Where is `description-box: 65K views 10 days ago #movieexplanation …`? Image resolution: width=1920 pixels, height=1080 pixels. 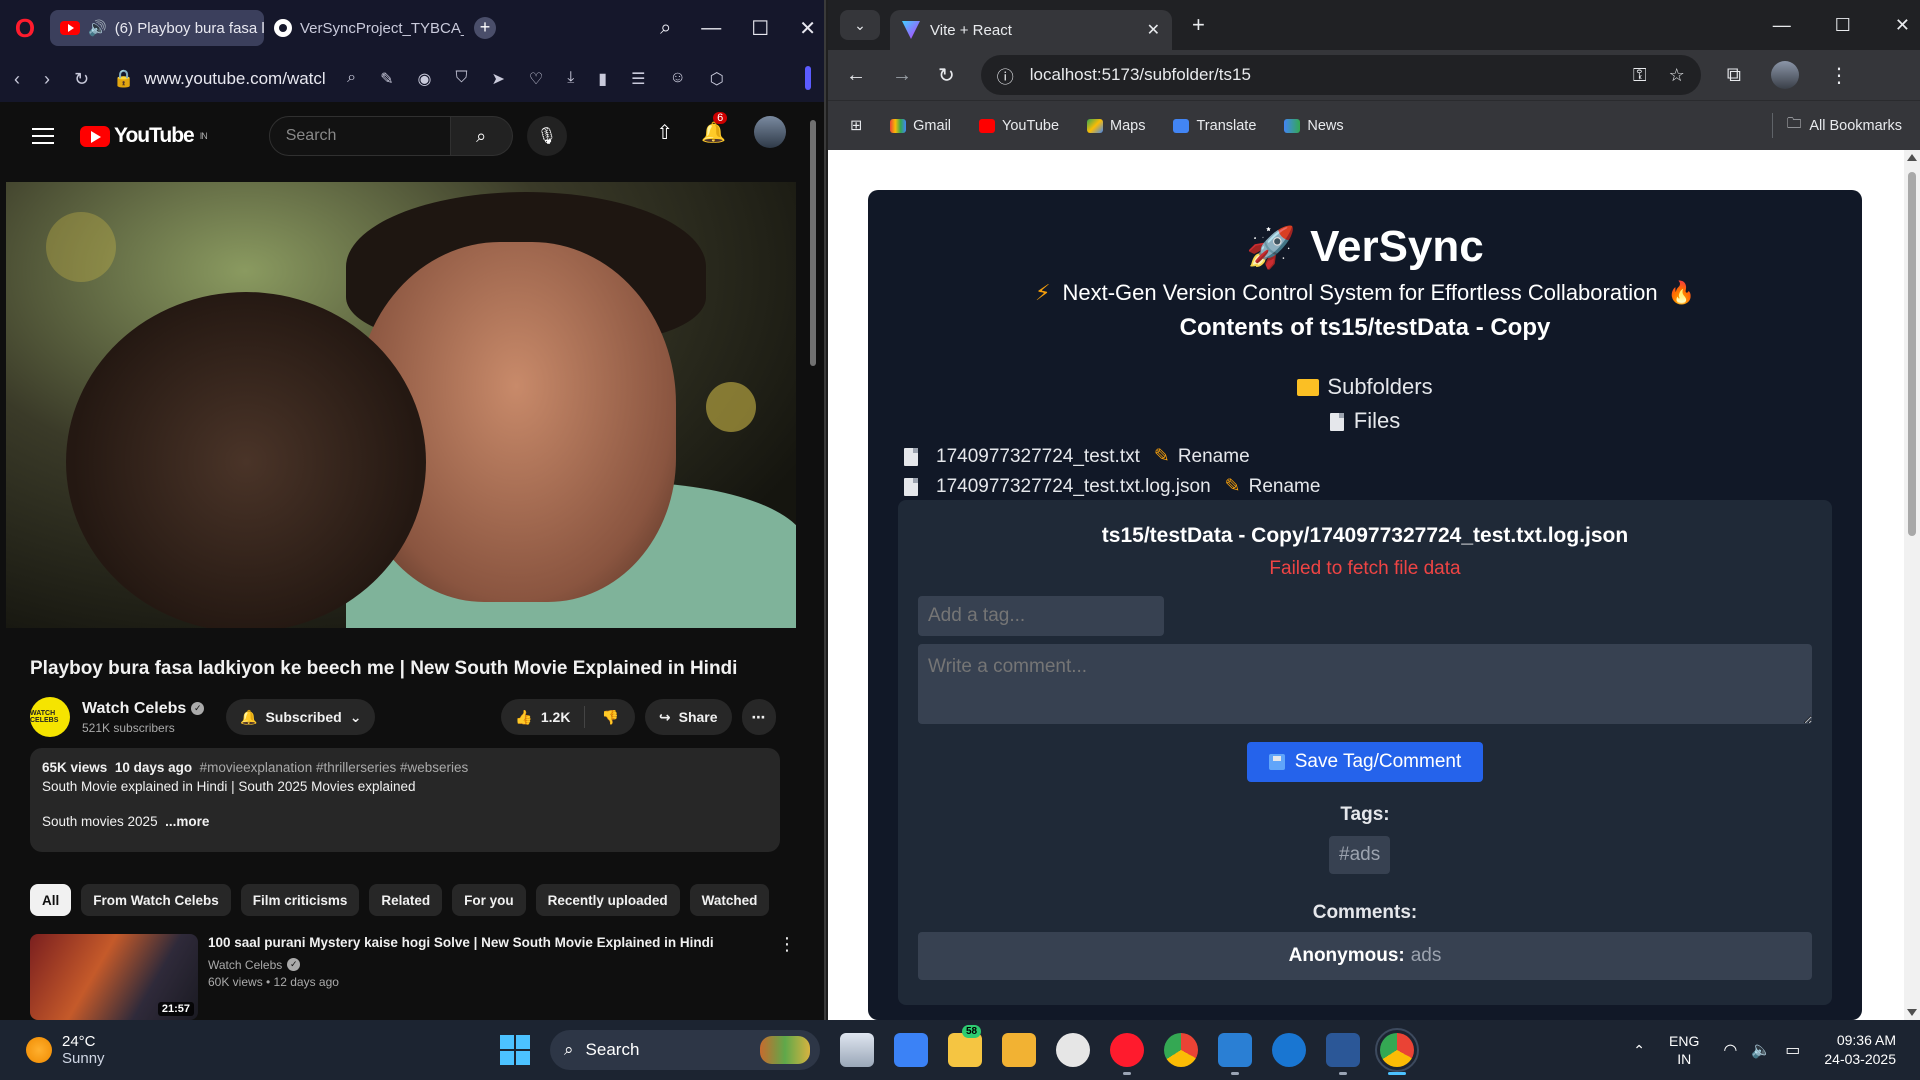
description-box: 65K views 10 days ago #movieexplanation … is located at coordinates (405, 800).